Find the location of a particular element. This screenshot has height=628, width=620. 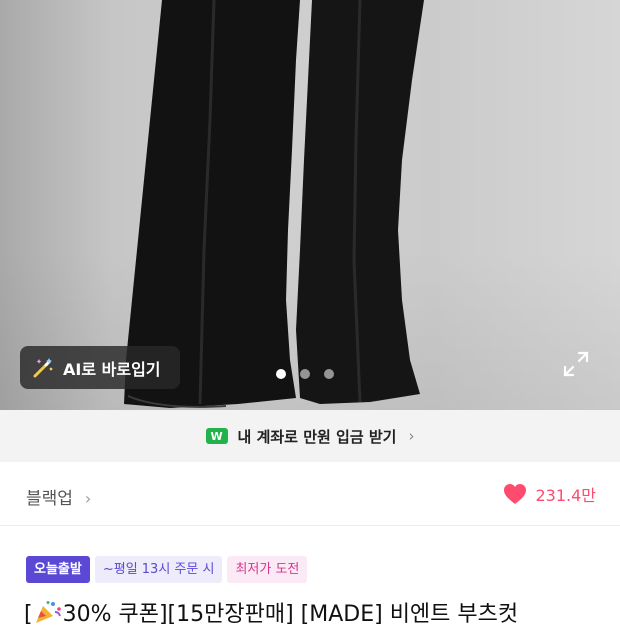

ai-try-on-button: AI로 바로입기 is located at coordinates (100, 367).